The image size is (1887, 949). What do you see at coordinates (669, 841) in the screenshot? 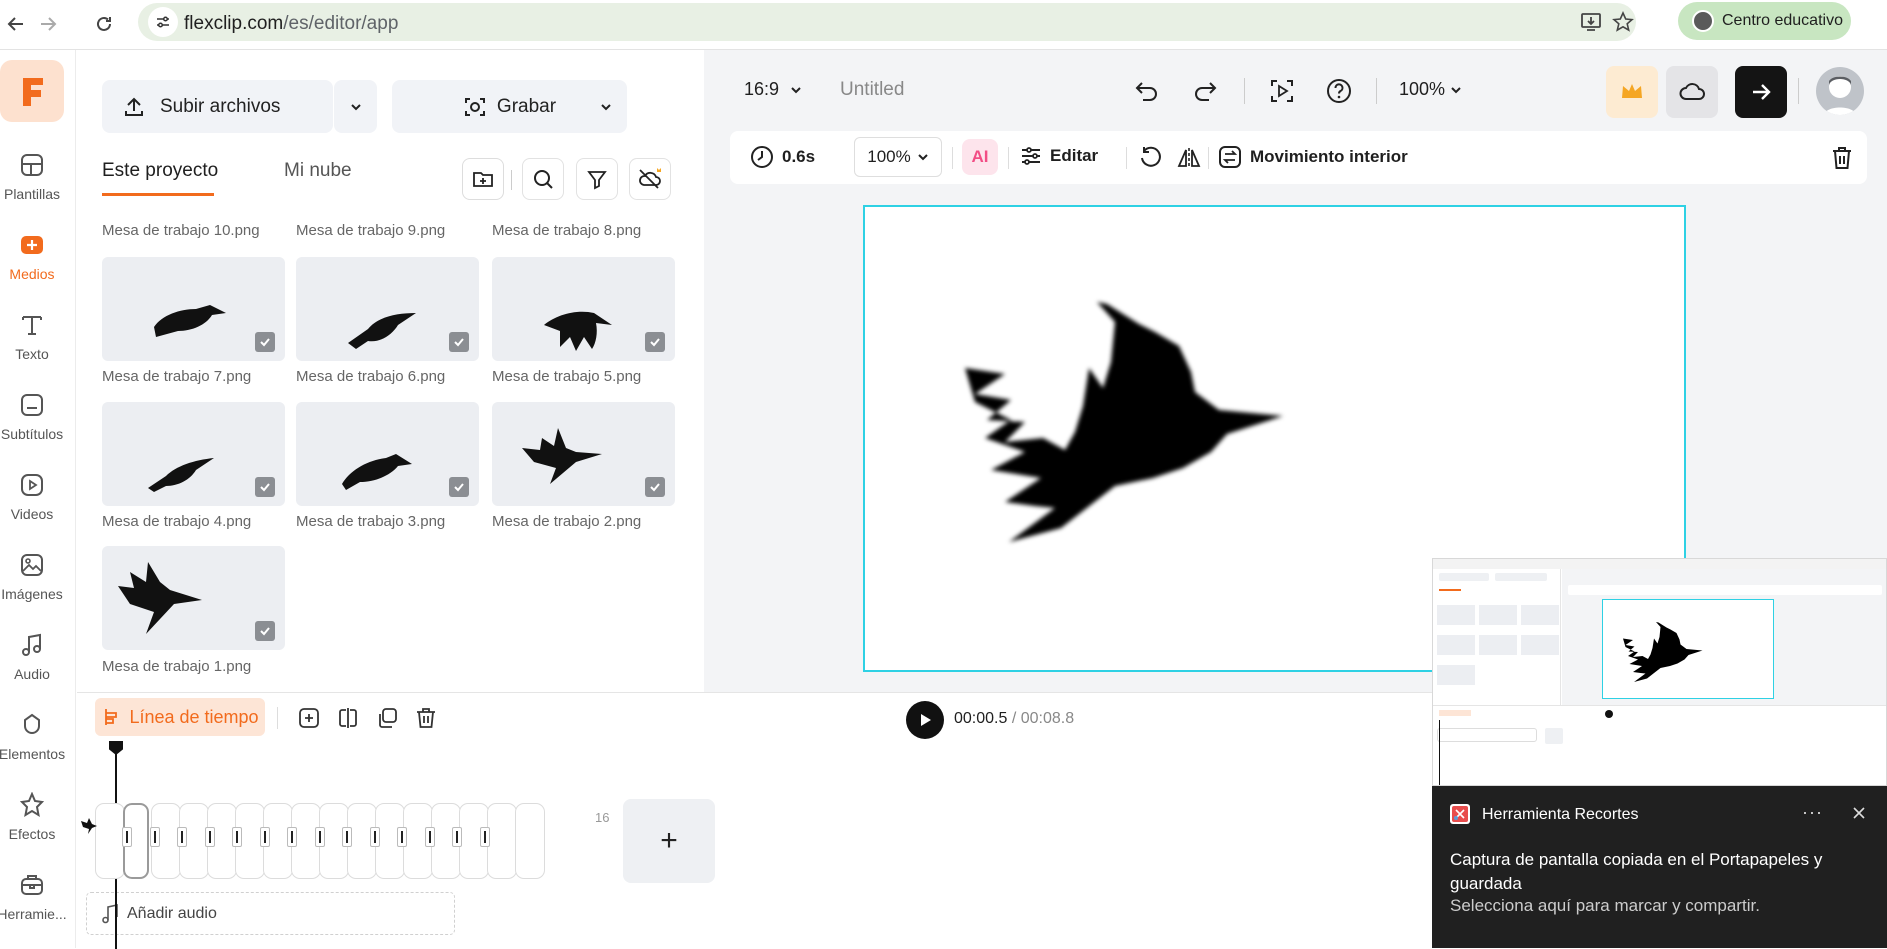
I see `add-clip-button: +` at bounding box center [669, 841].